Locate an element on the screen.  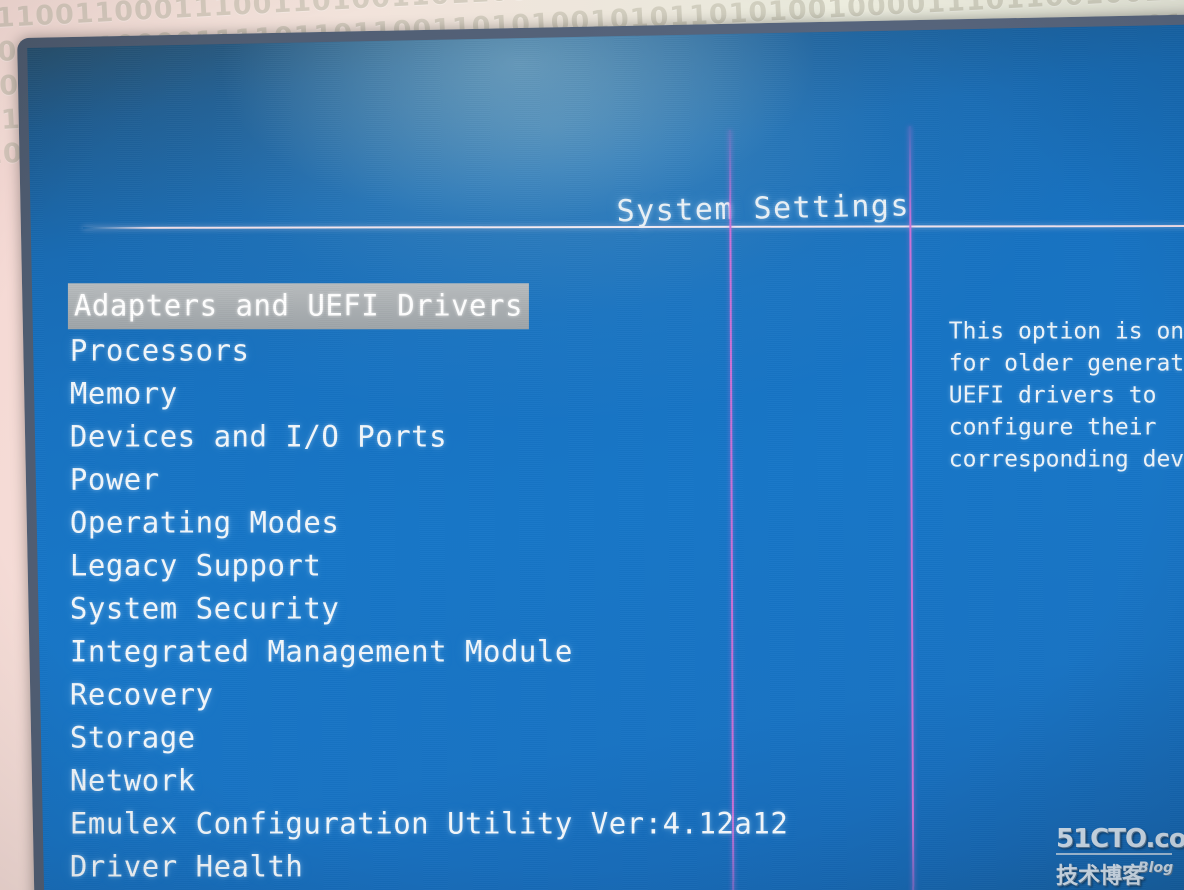
menu-item-power: Power is located at coordinates (418, 479).